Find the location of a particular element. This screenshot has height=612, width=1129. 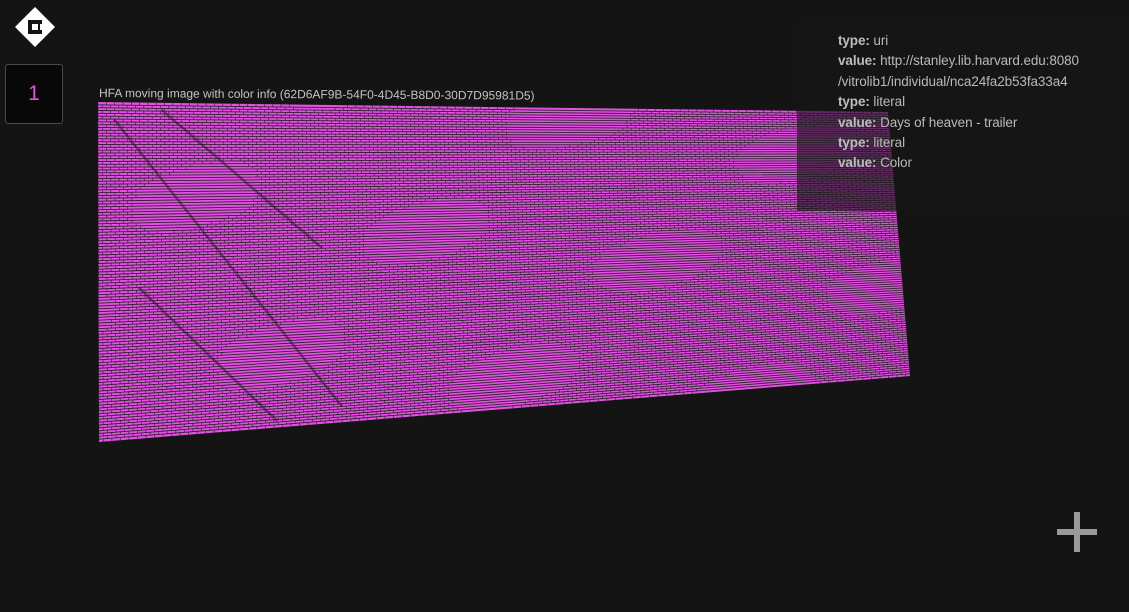

info-value: Color is located at coordinates (896, 163).